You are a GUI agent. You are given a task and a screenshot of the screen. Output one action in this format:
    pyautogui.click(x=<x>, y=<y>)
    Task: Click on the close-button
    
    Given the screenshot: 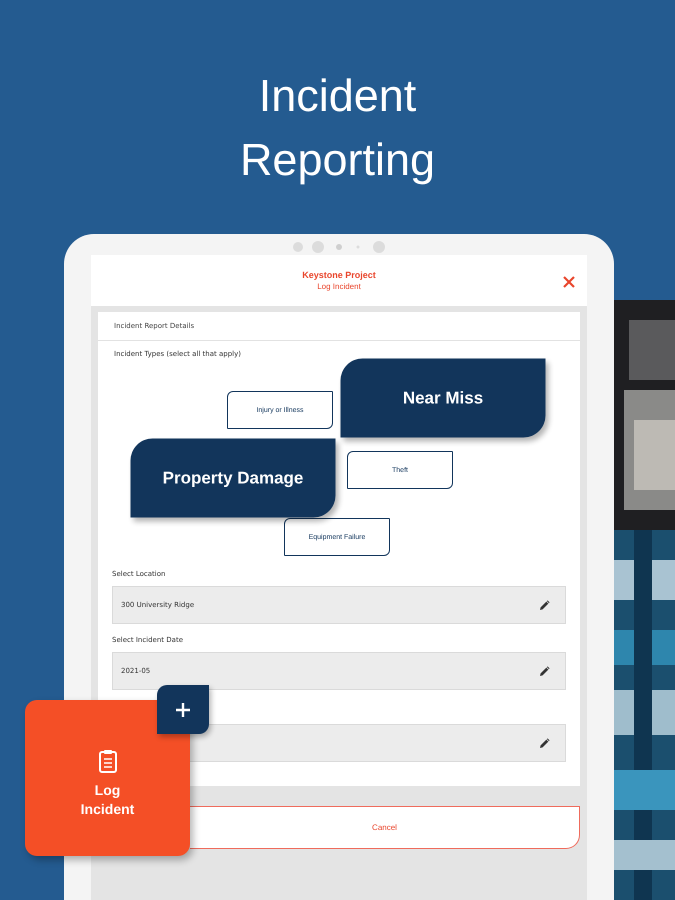 What is the action you would take?
    pyautogui.click(x=569, y=282)
    